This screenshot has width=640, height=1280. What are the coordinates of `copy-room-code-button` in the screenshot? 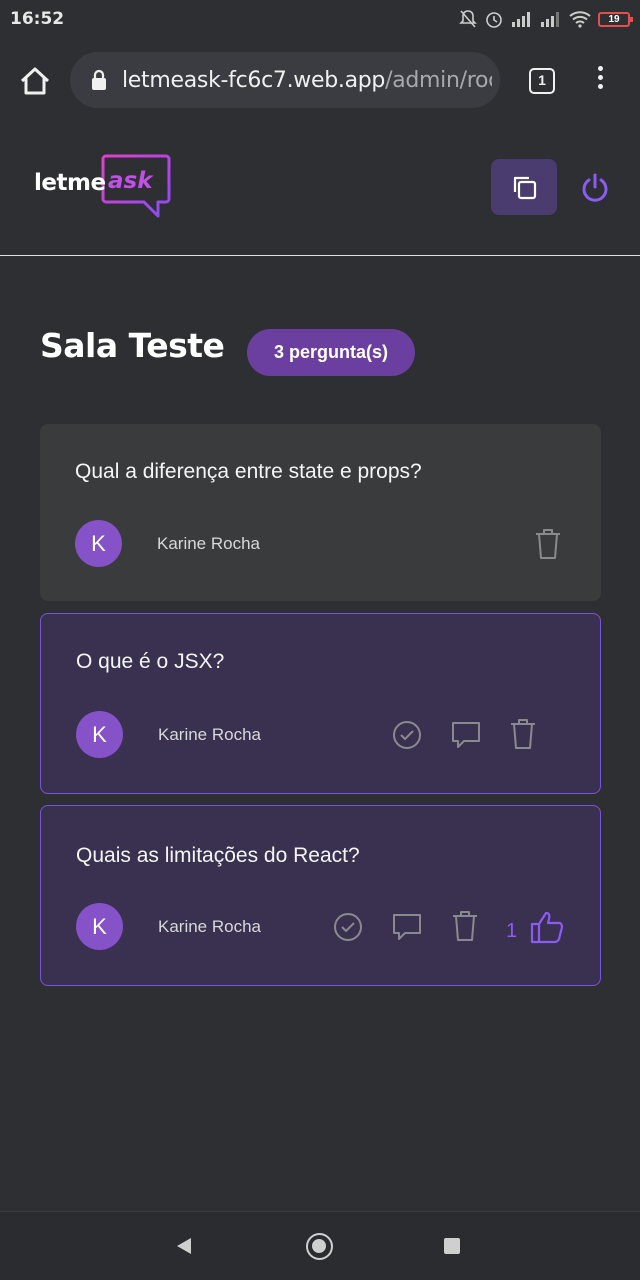 It's located at (524, 187).